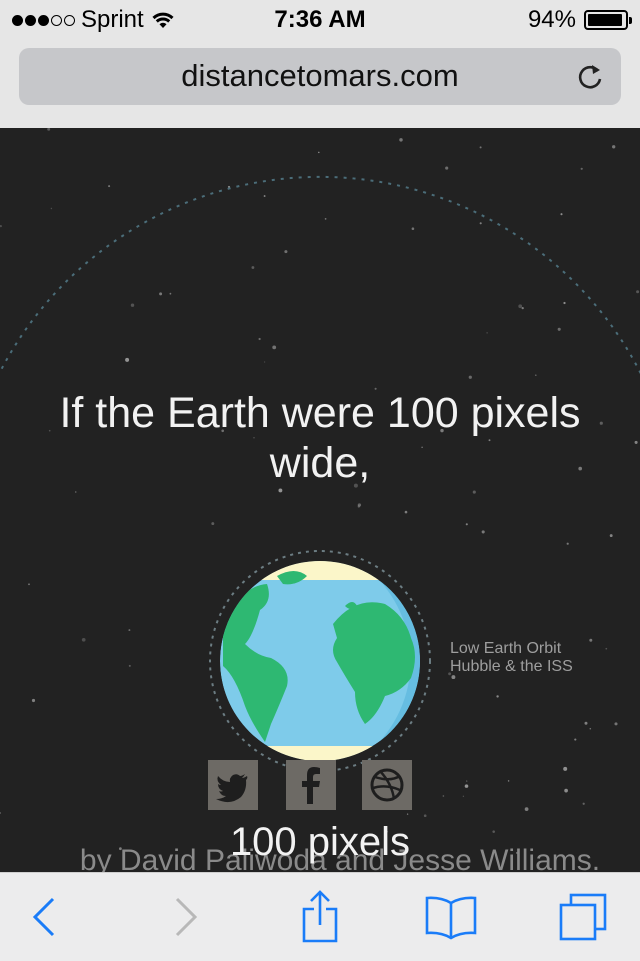  What do you see at coordinates (320, 842) in the screenshot?
I see `earth-size-label: 100 pixels` at bounding box center [320, 842].